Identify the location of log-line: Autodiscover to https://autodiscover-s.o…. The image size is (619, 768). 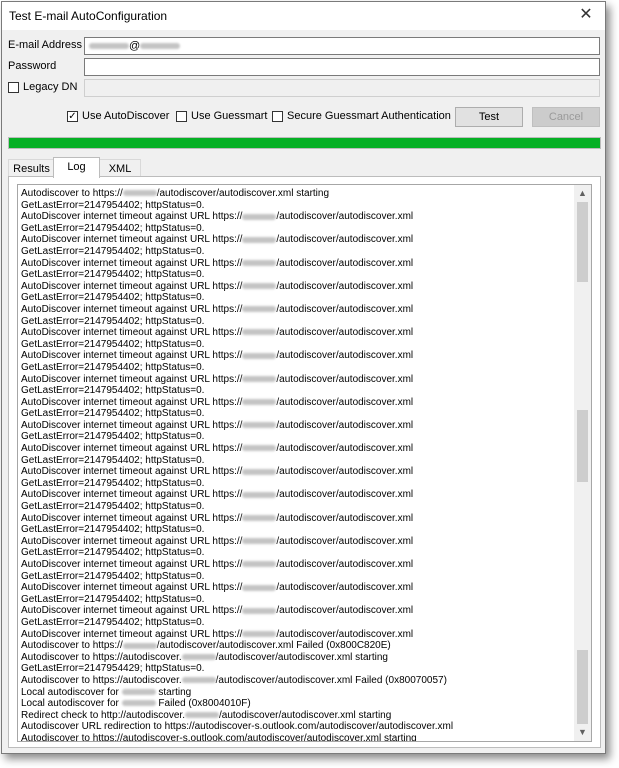
(297, 737).